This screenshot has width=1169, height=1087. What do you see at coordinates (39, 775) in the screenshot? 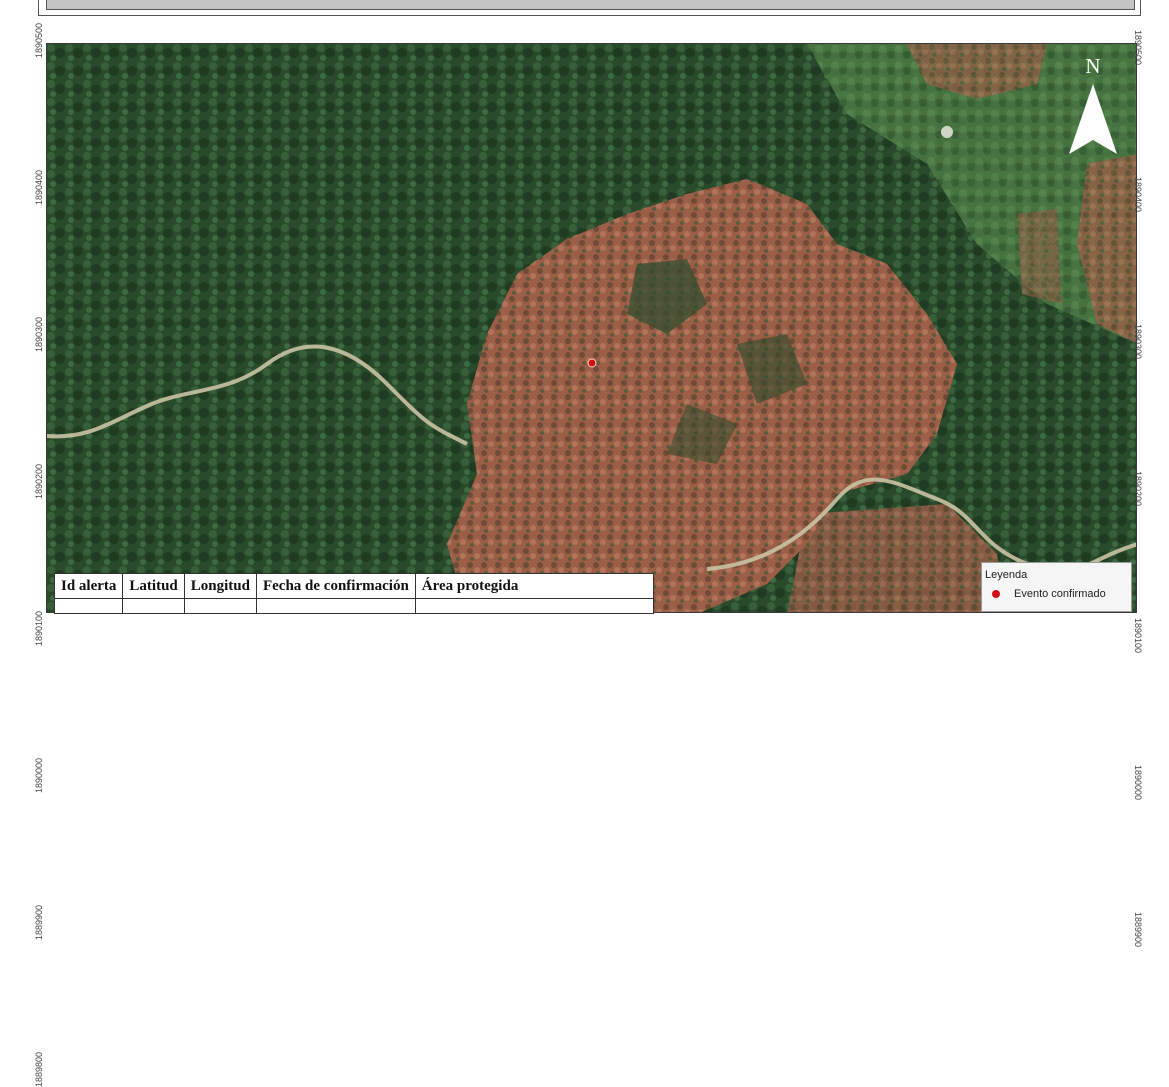
I see `coord-left-label: 1890000` at bounding box center [39, 775].